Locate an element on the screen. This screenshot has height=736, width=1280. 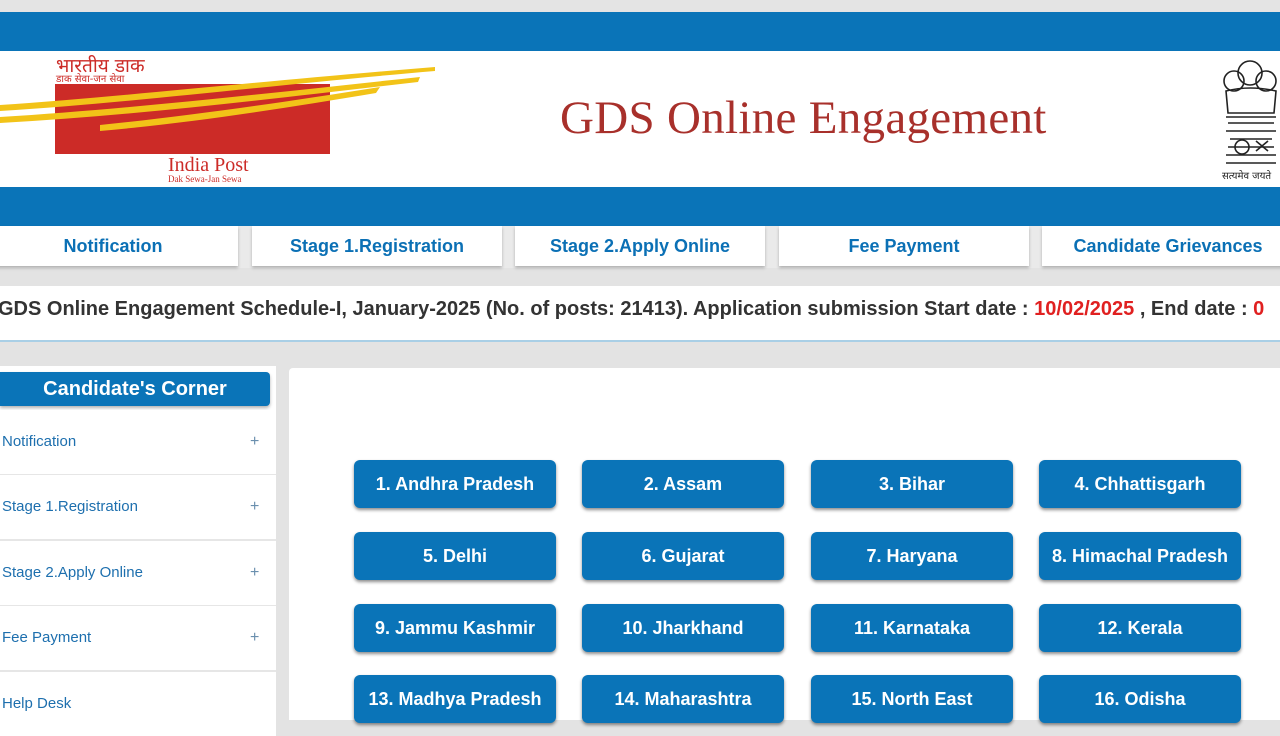
tab-fee-payment: Fee Payment is located at coordinates (904, 246).